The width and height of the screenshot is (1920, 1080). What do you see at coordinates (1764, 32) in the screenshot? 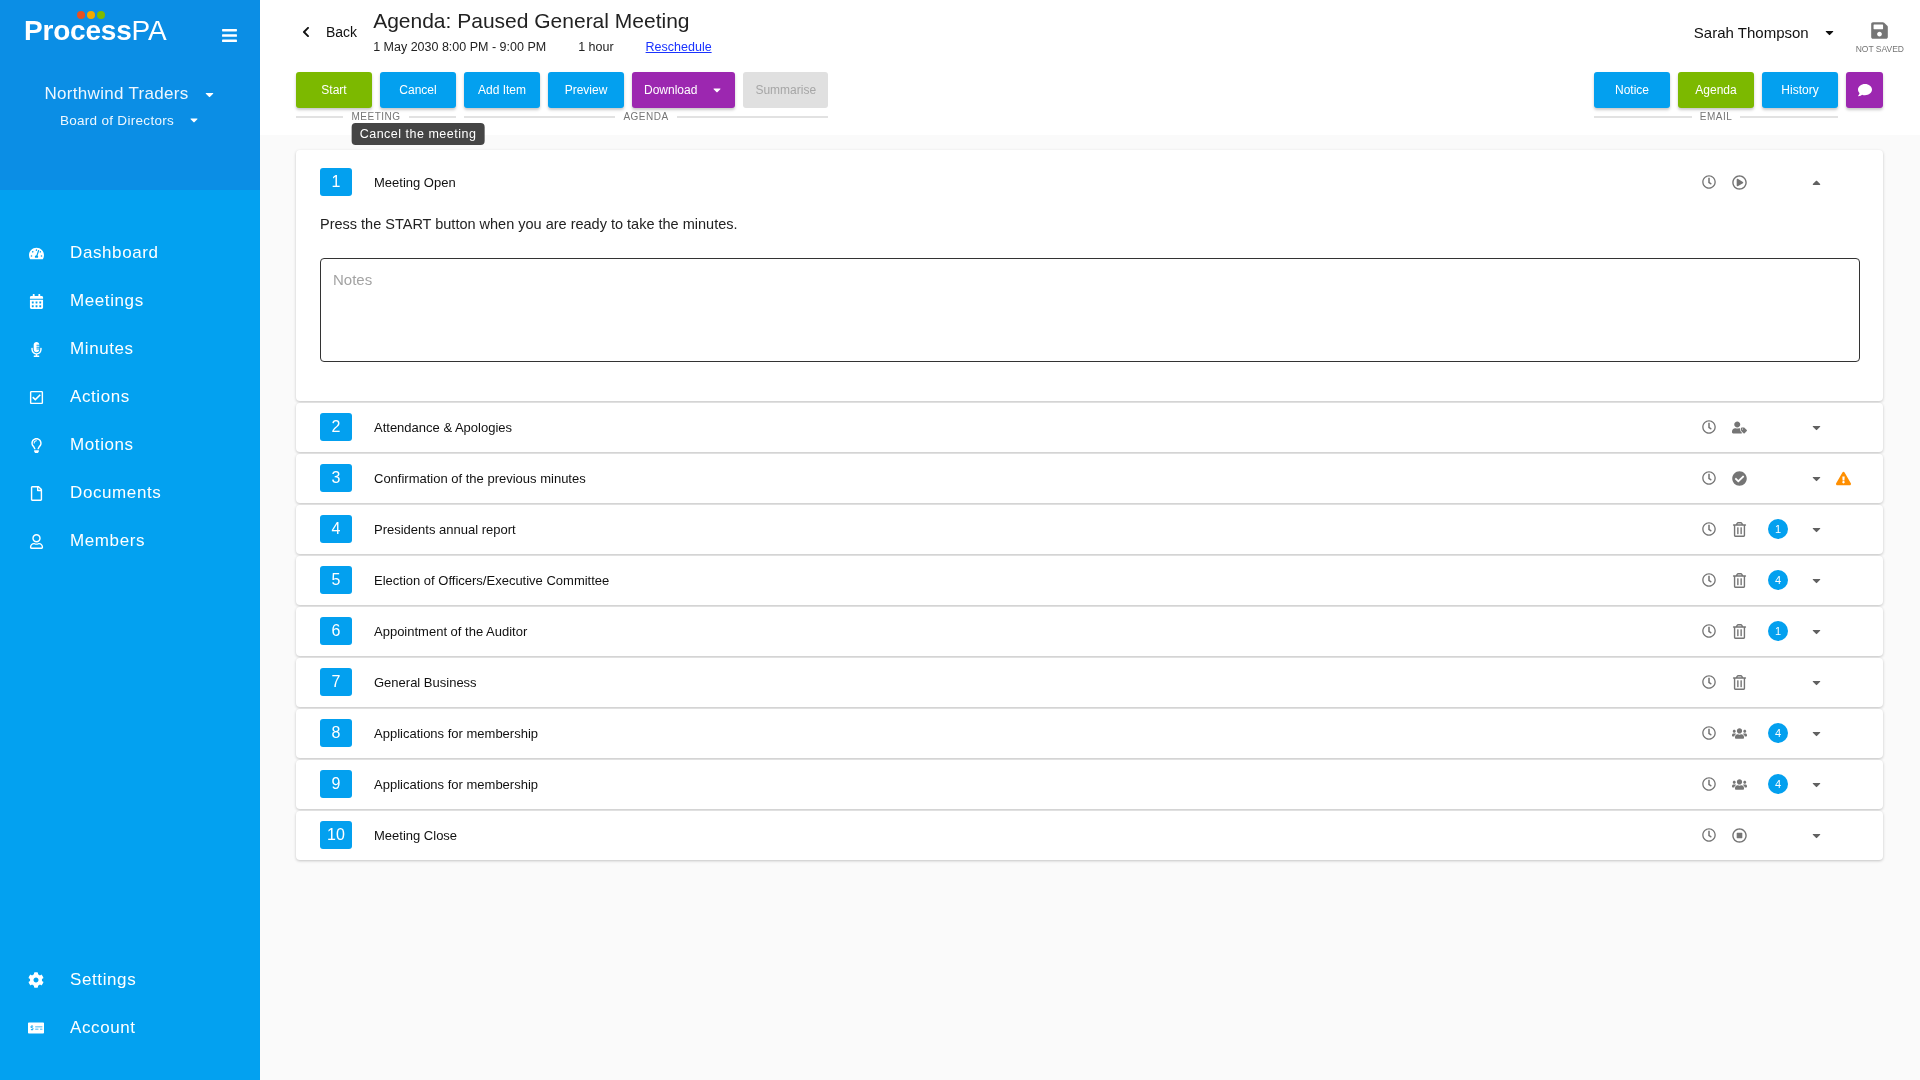
I see `user-menu: Sarah Thompson` at bounding box center [1764, 32].